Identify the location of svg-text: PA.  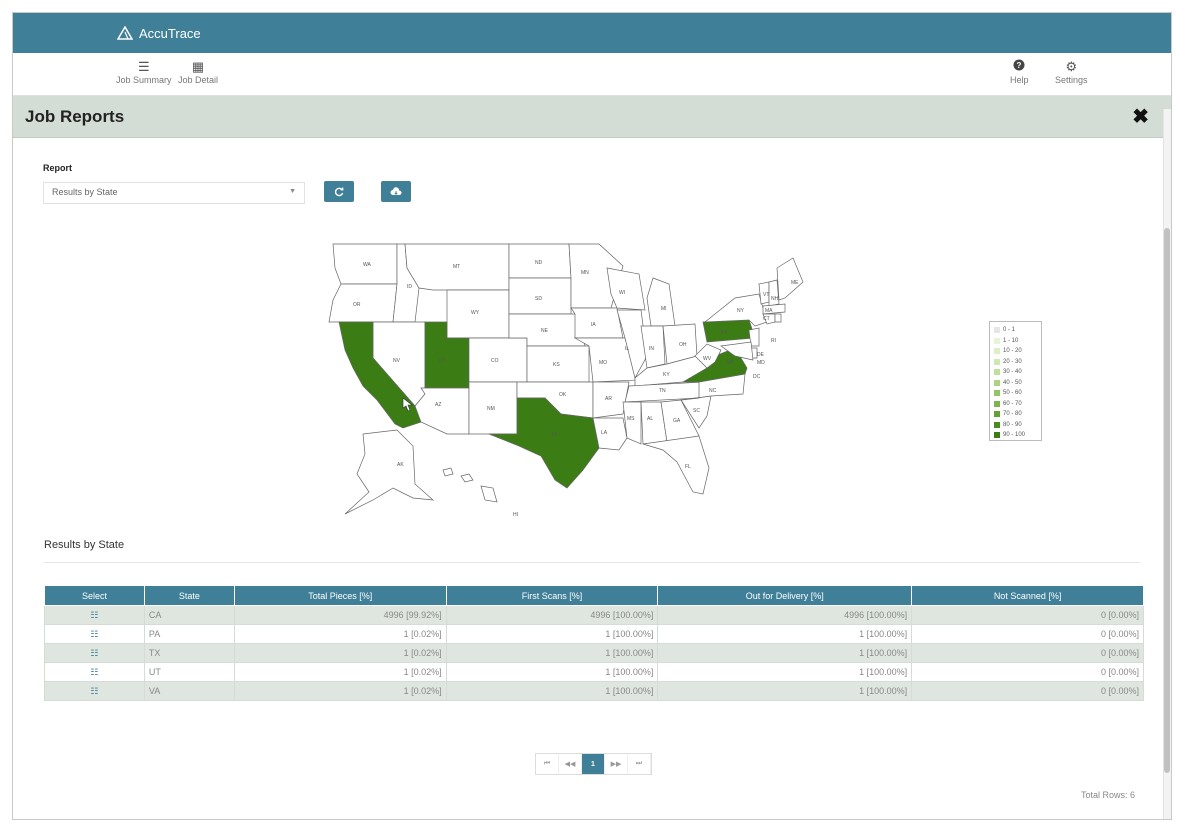
(724, 333).